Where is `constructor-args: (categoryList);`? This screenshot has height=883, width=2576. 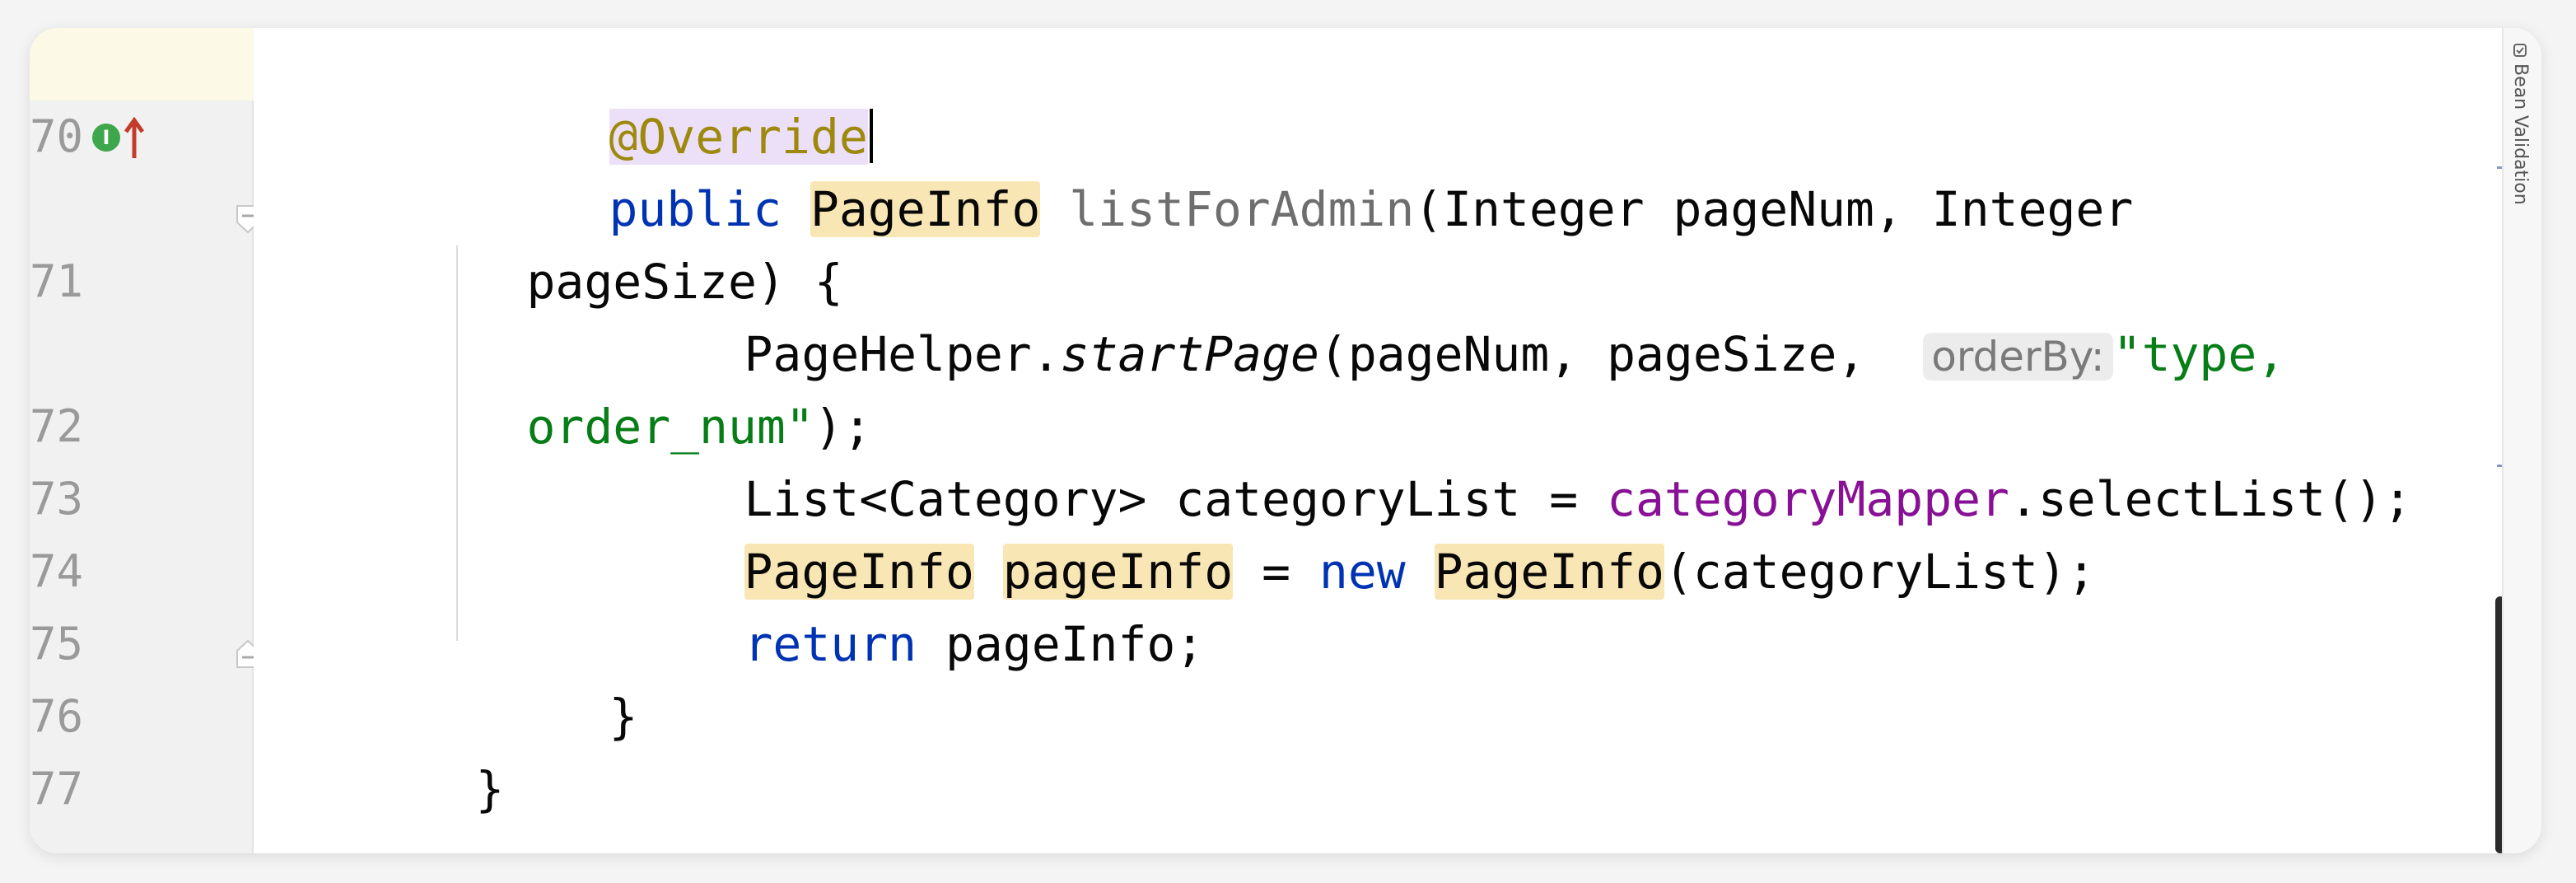 constructor-args: (categoryList); is located at coordinates (1880, 572).